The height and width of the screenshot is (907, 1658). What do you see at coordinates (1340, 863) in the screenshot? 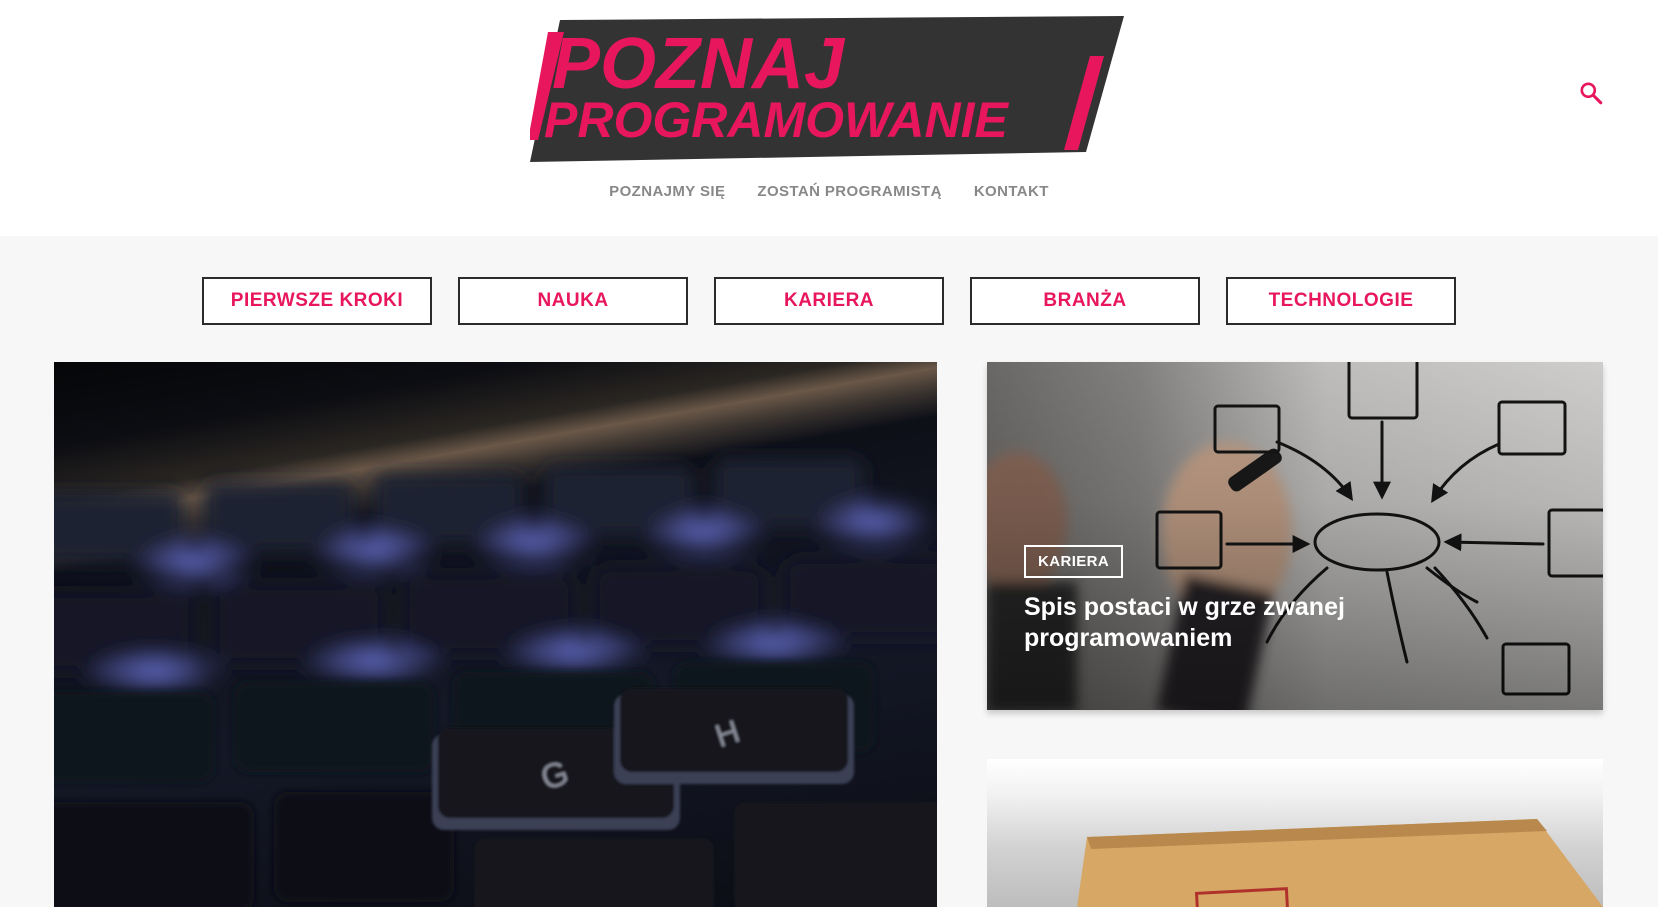
I see `post-image` at bounding box center [1340, 863].